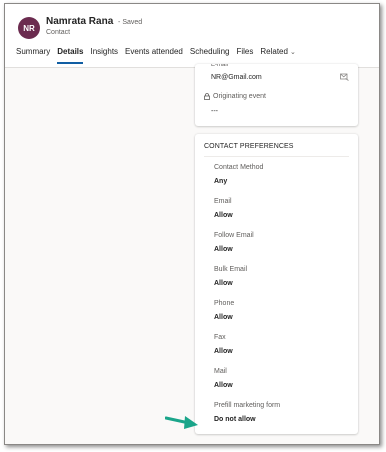 The image size is (386, 452). Describe the element at coordinates (238, 181) in the screenshot. I see `field-value: Any` at that location.